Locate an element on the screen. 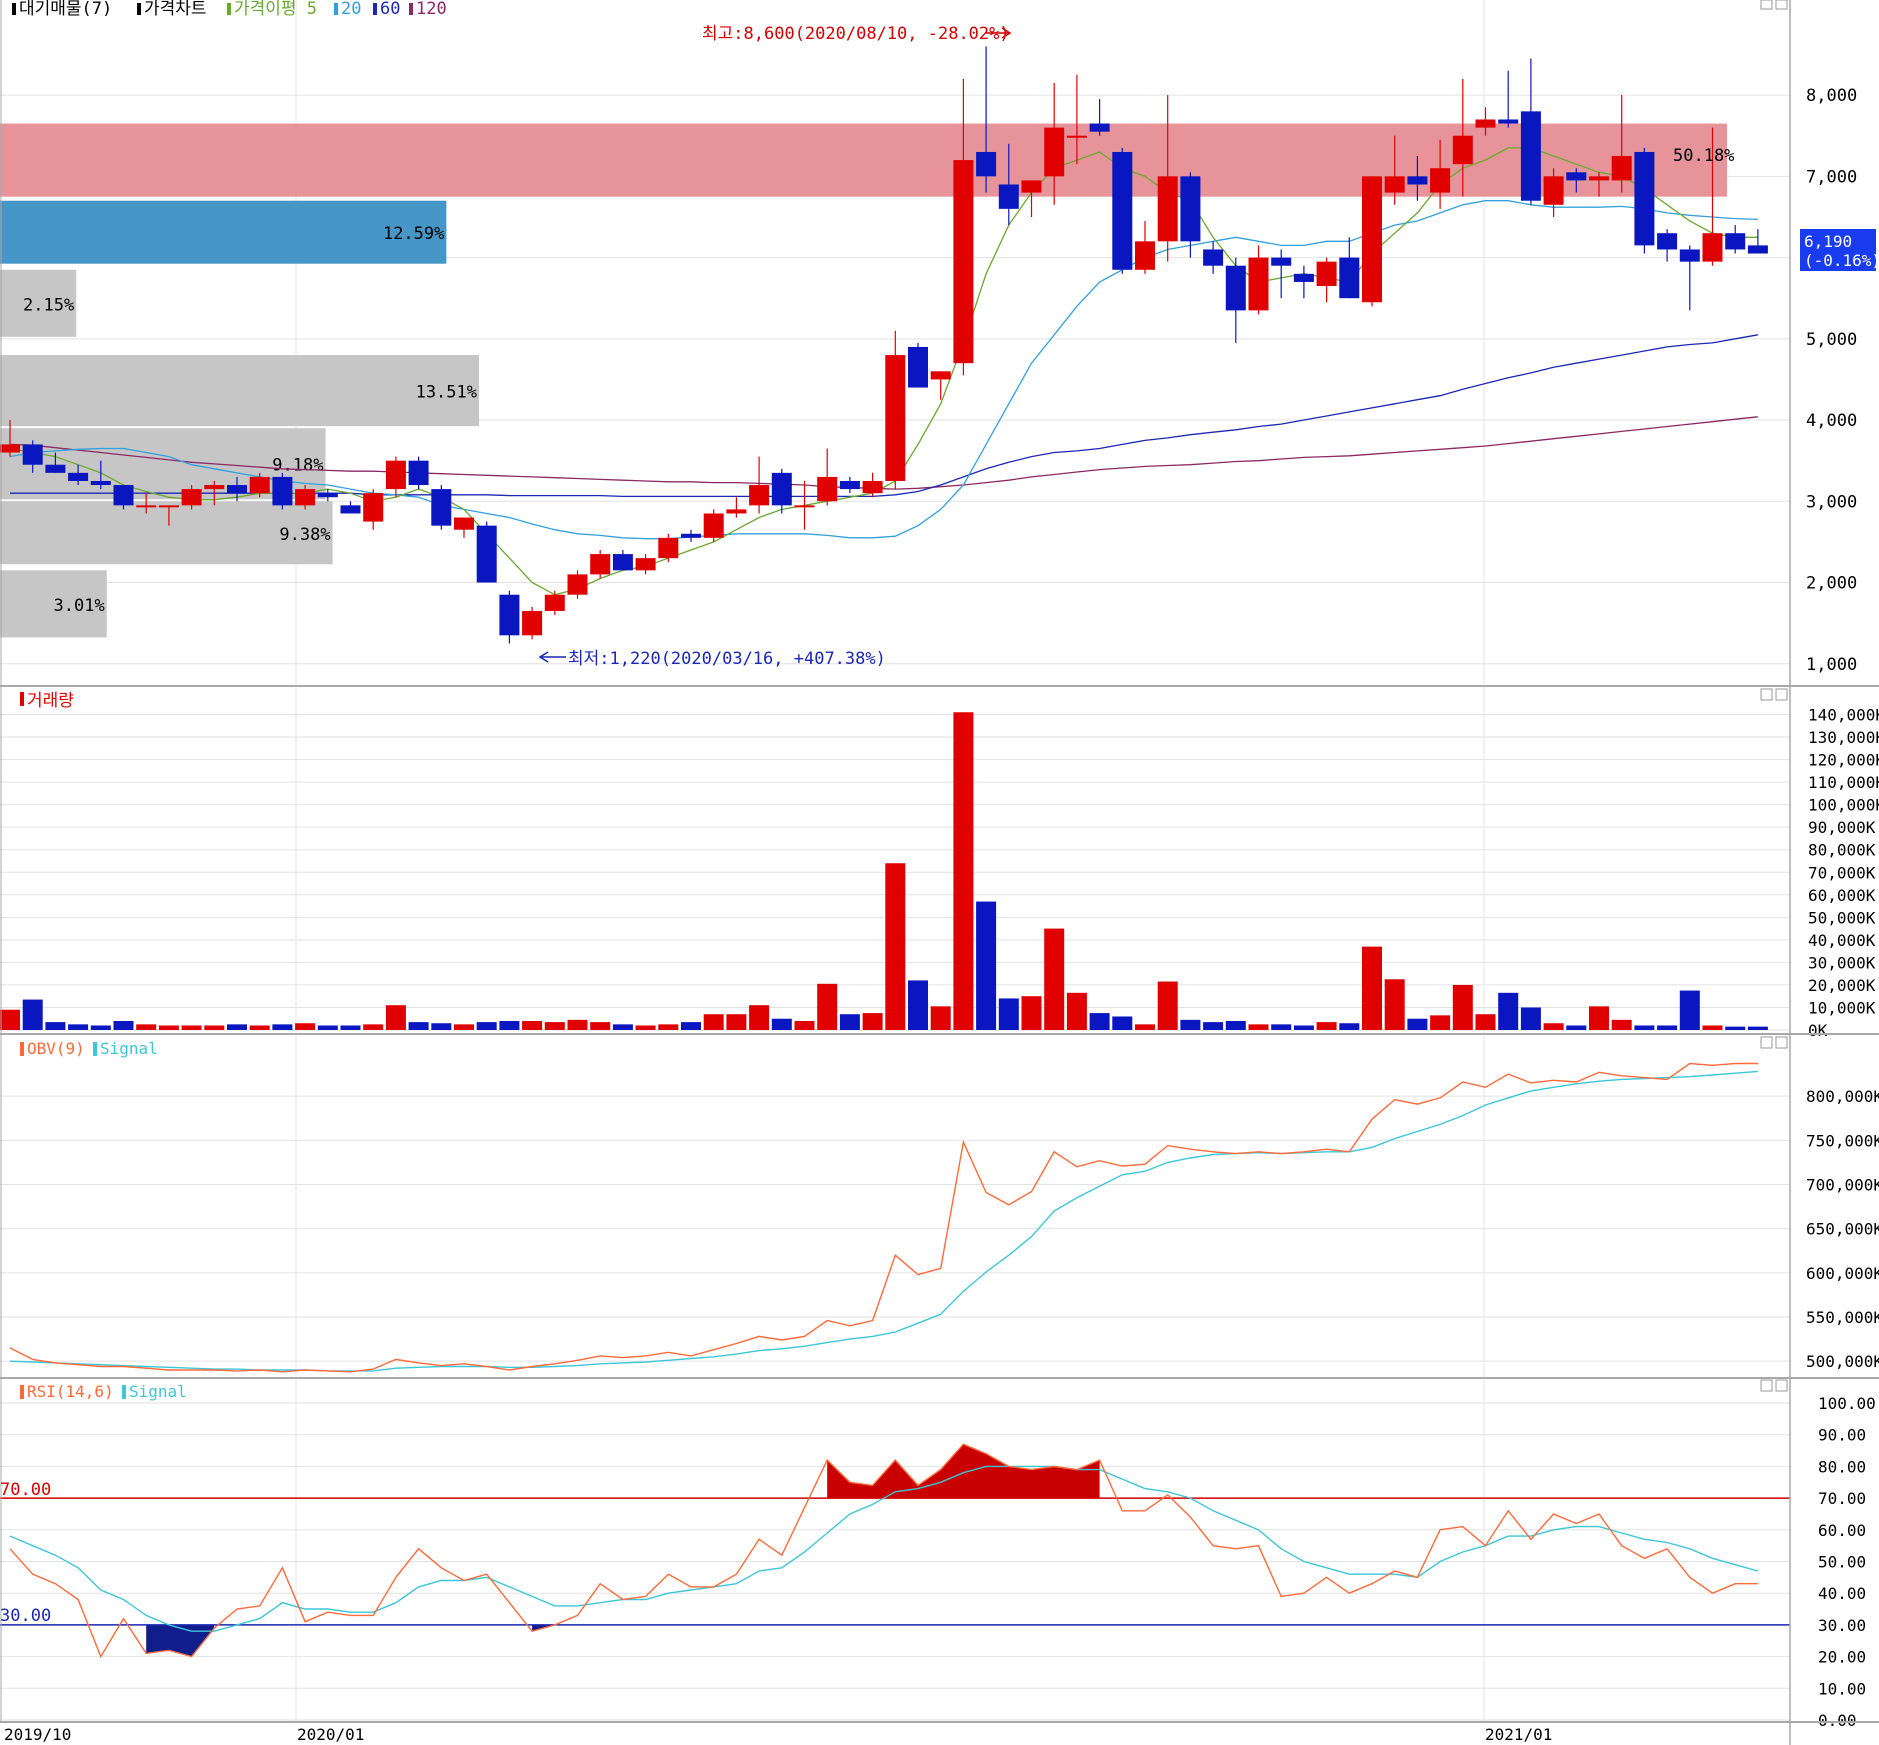 The image size is (1879, 1745). volume-profile-label: 13.51% is located at coordinates (446, 393).